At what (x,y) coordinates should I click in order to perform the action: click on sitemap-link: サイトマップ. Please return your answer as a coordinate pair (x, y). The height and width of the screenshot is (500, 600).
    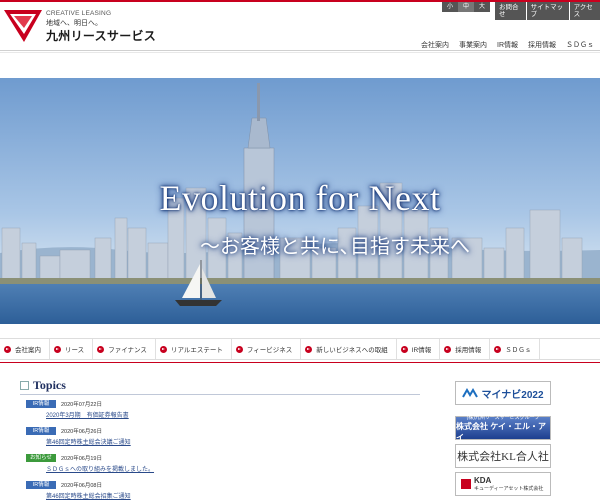
    Looking at the image, I should click on (547, 11).